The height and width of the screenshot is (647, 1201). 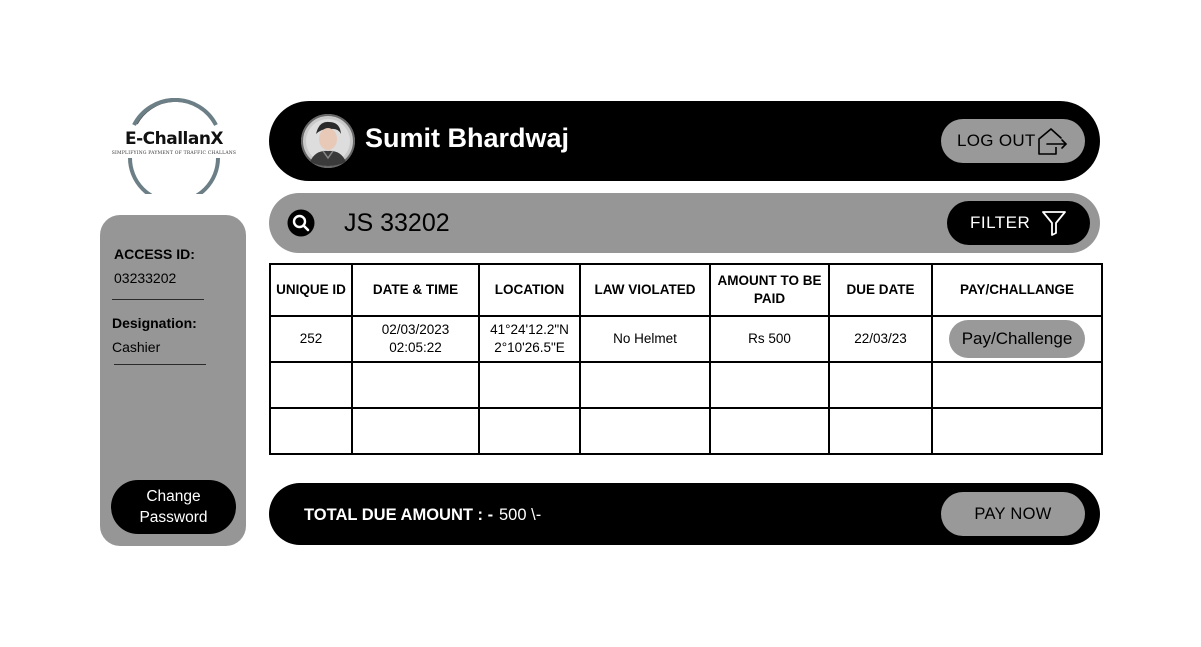 I want to click on filter-icon, so click(x=1054, y=223).